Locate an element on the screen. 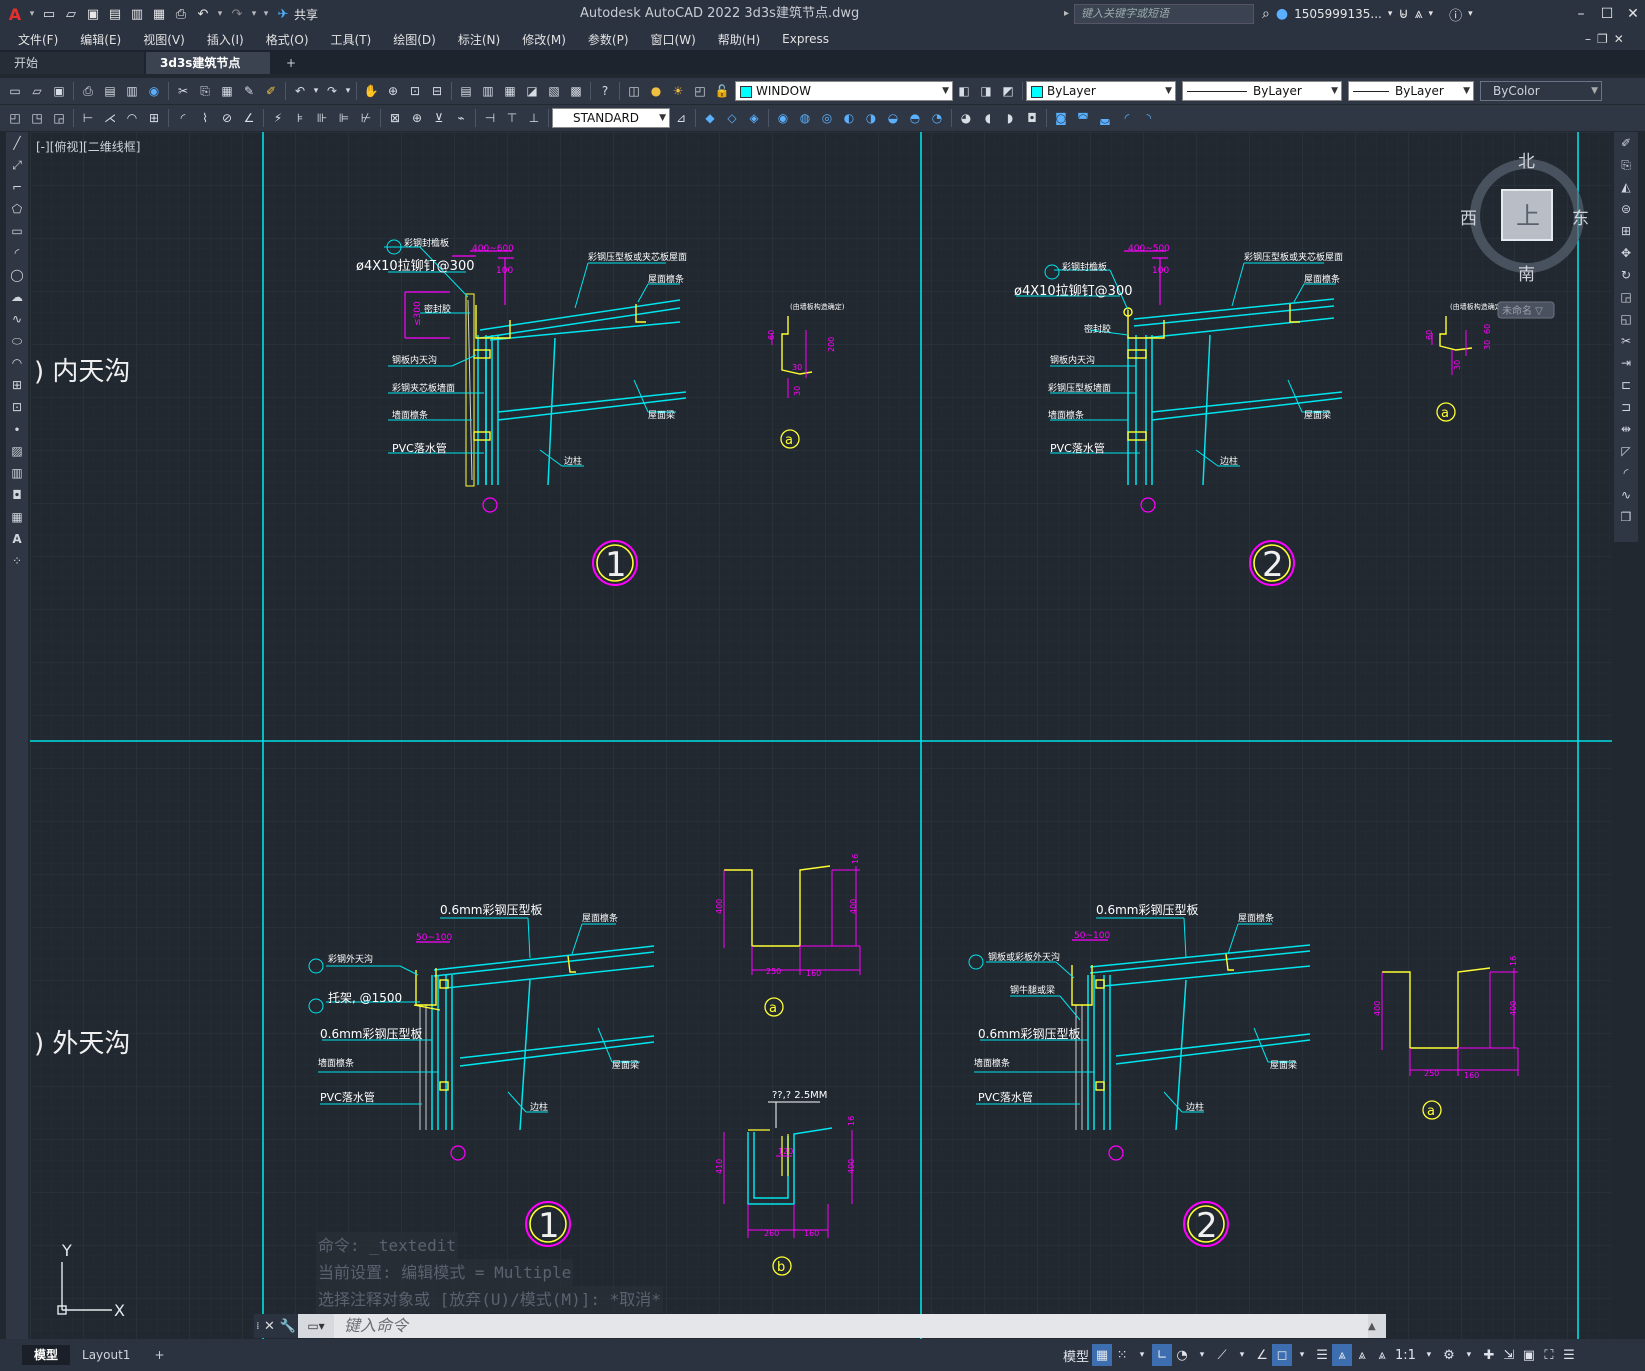 This screenshot has width=1645, height=1371. help-dropdown-icon: ▾ is located at coordinates (1470, 14).